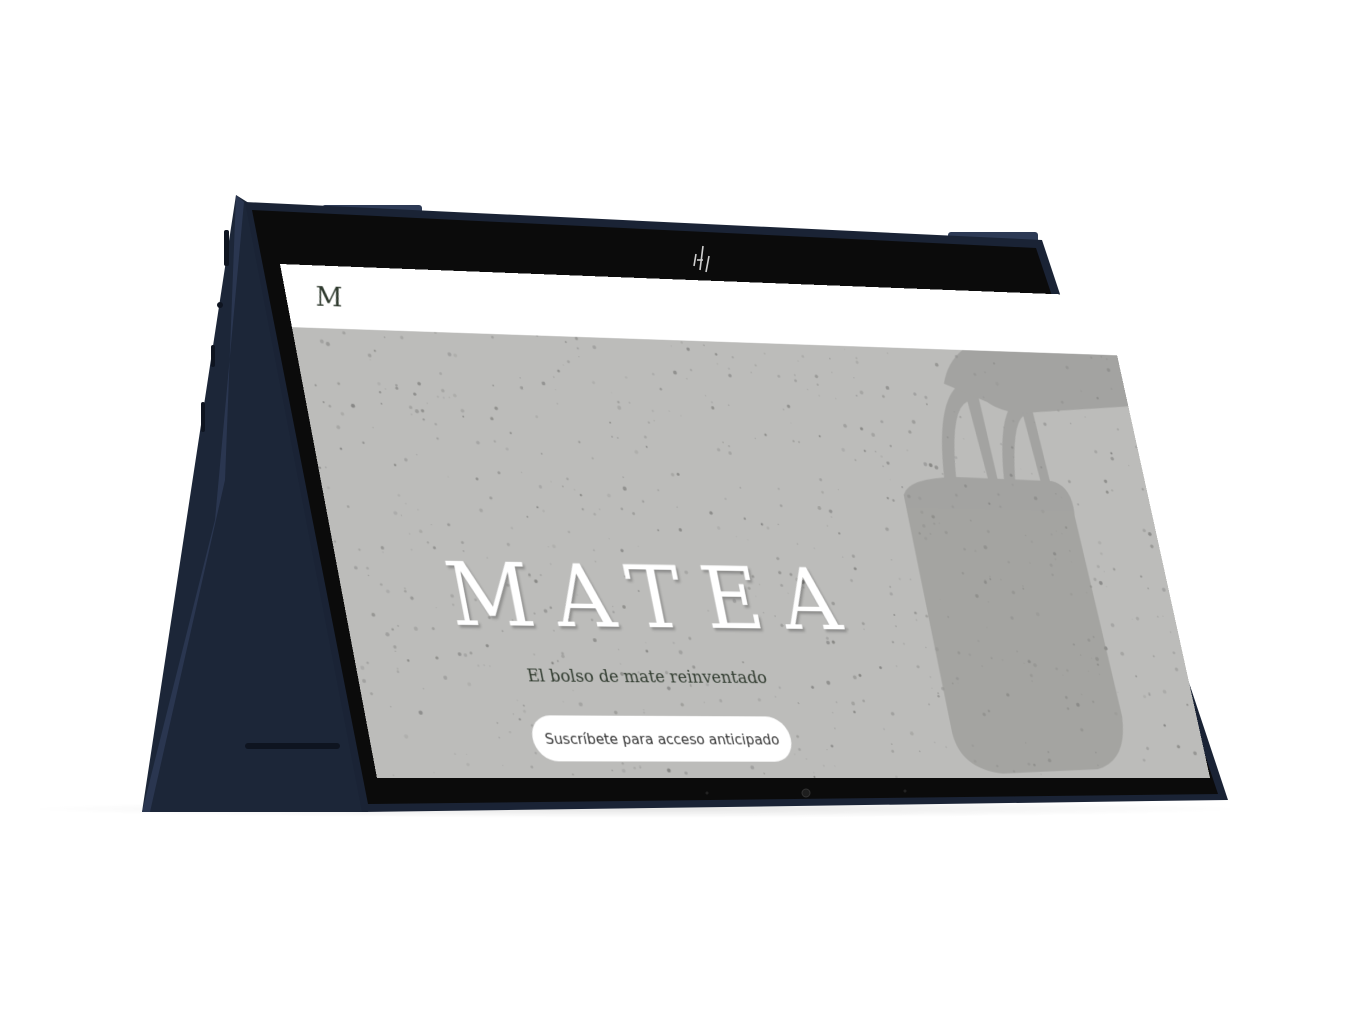 This screenshot has height=1018, width=1357. Describe the element at coordinates (647, 676) in the screenshot. I see `hero-subtitle: El bolso de mate reinventado` at that location.